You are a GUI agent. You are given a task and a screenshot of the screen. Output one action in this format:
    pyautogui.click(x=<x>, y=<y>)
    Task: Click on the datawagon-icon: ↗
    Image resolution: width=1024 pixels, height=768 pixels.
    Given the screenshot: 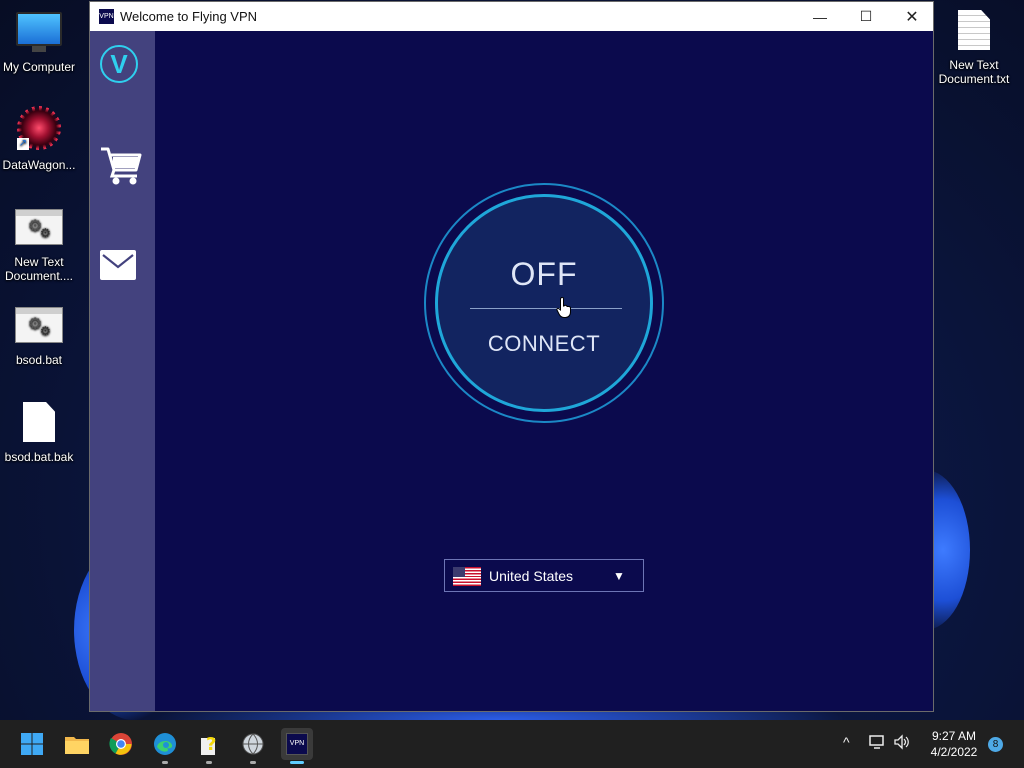 What is the action you would take?
    pyautogui.click(x=39, y=128)
    